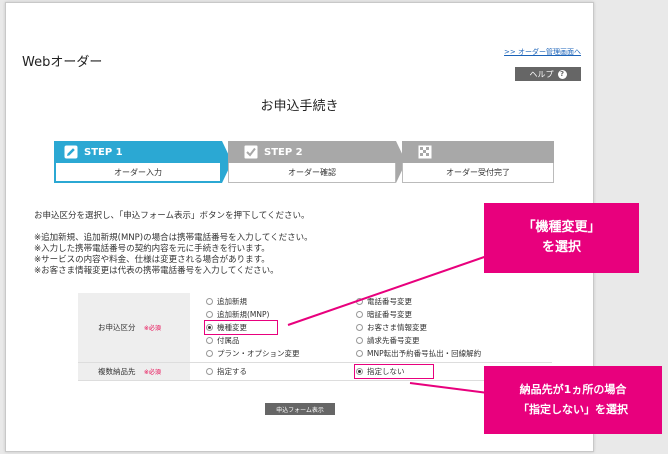 This screenshot has width=668, height=454. Describe the element at coordinates (541, 74) in the screenshot. I see `help-label: ヘルプ` at that location.